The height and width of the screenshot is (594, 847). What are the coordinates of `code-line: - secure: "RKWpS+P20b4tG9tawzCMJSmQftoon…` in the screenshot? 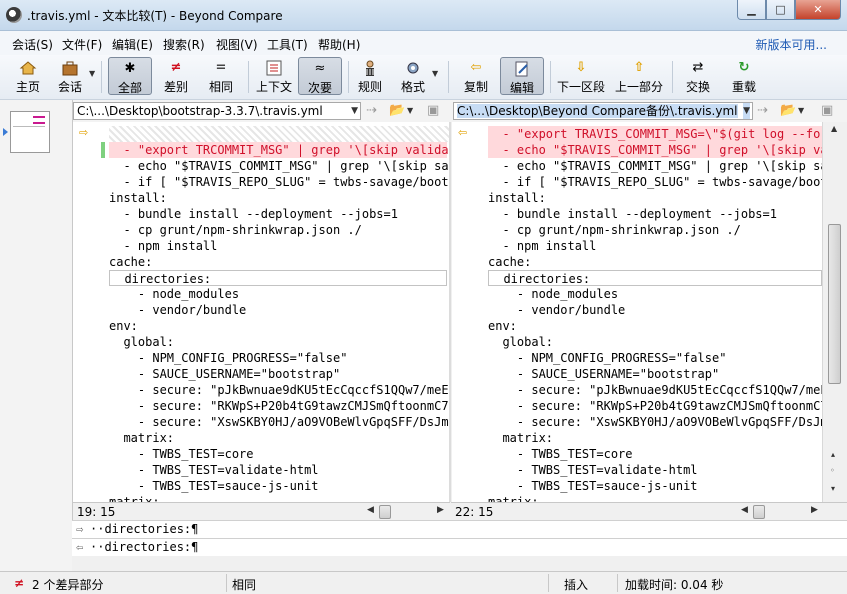 It's located at (279, 406).